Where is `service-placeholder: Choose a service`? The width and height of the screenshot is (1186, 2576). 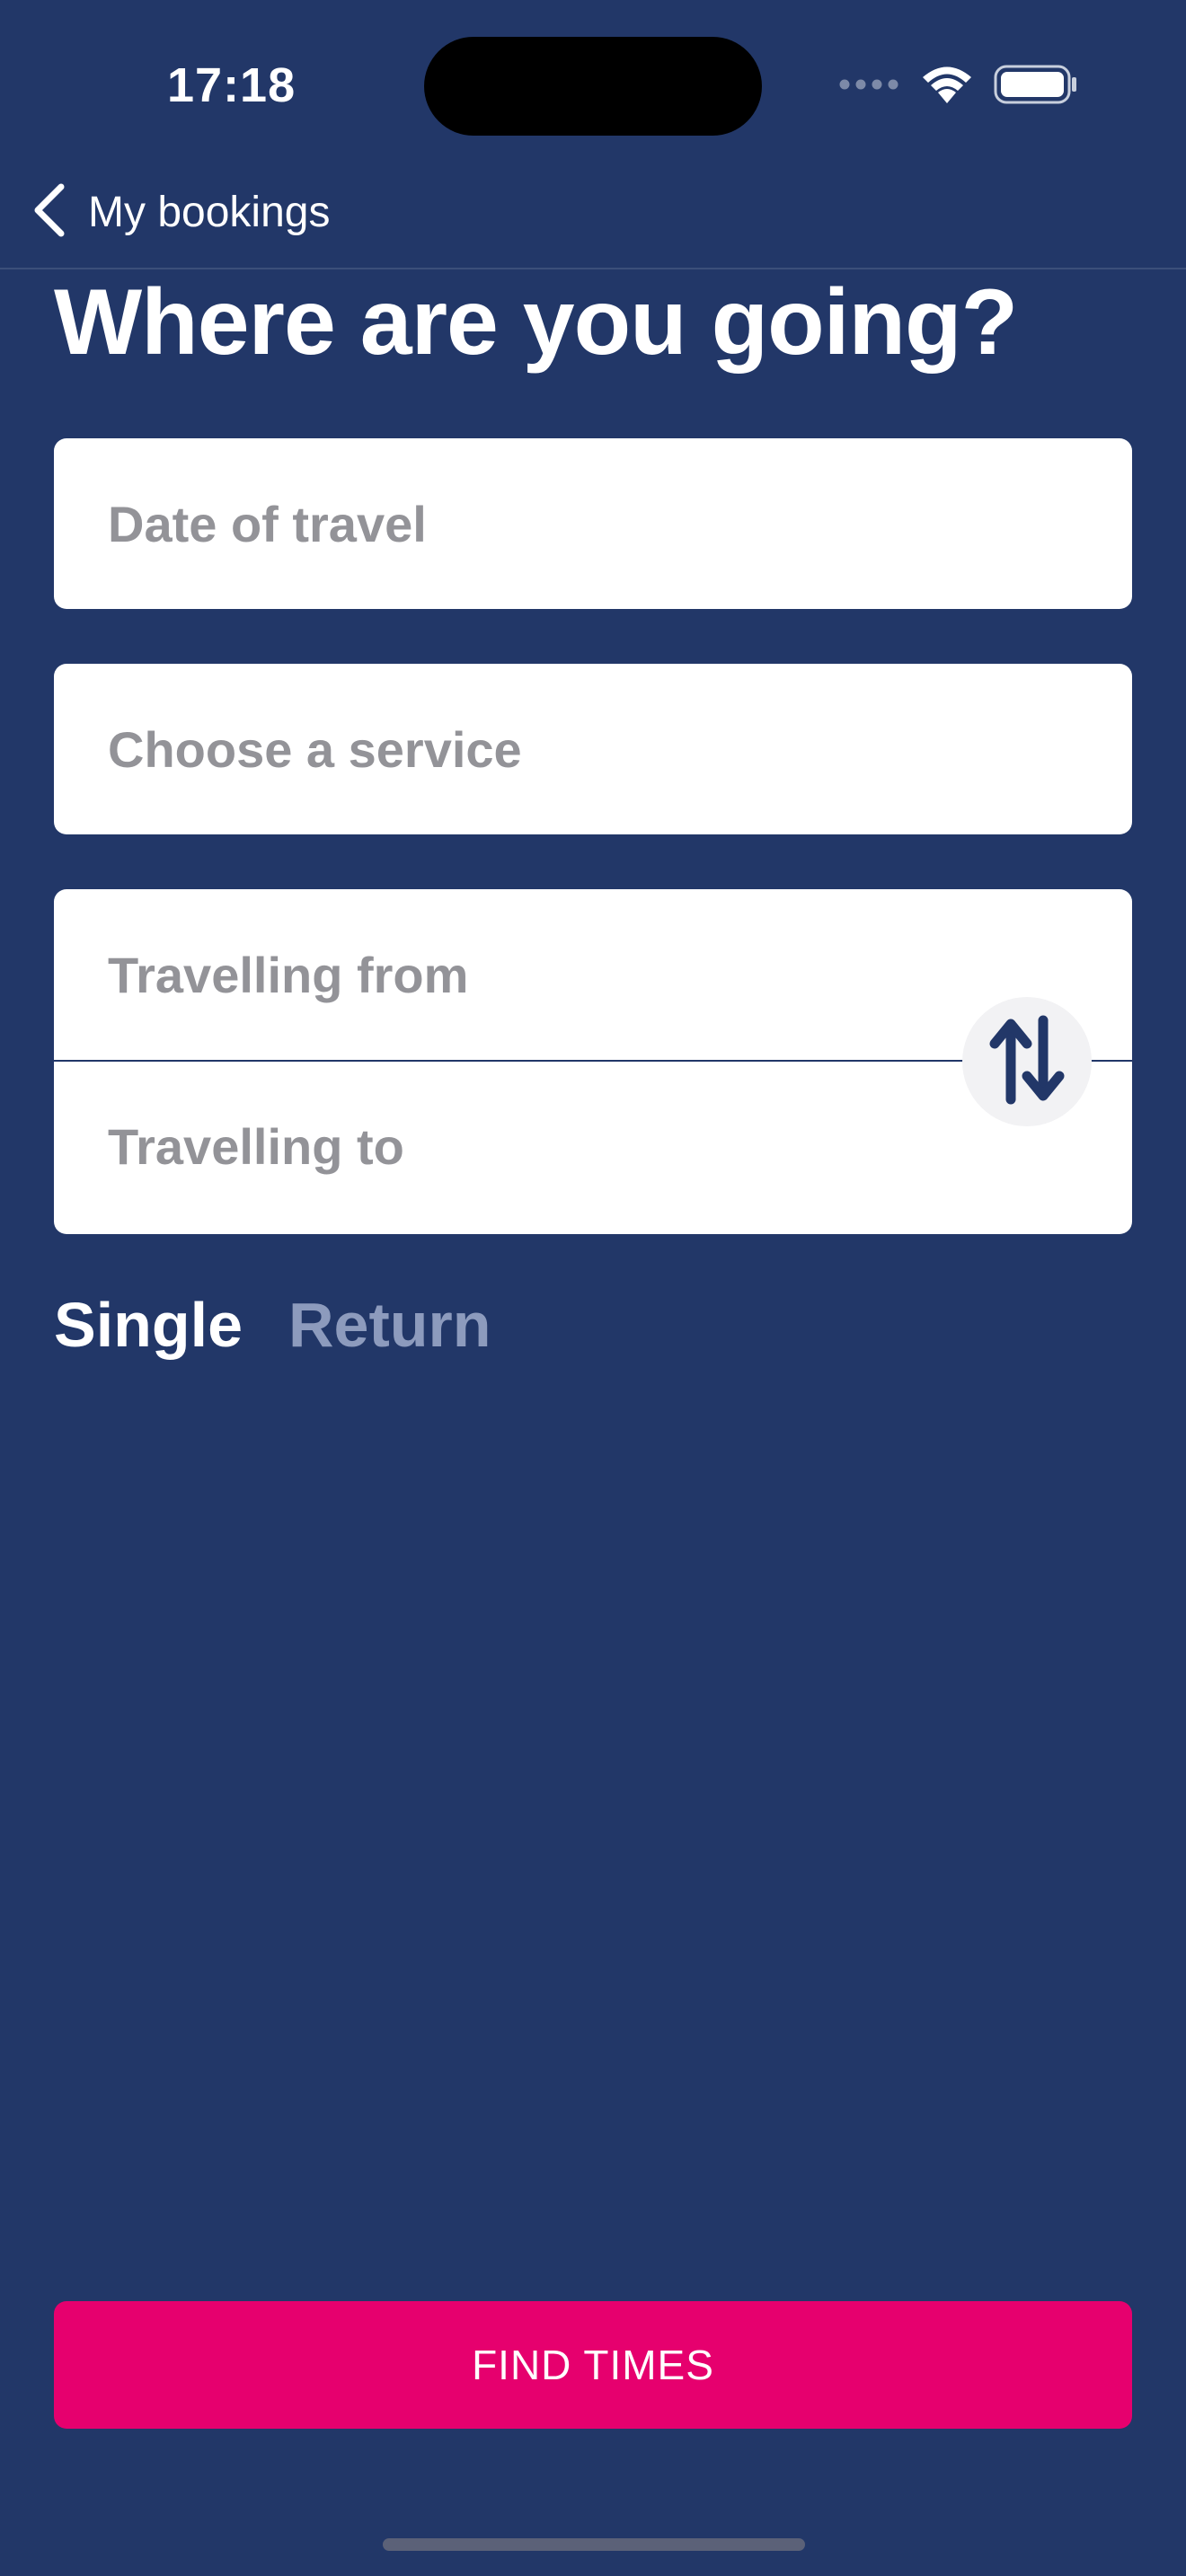 service-placeholder: Choose a service is located at coordinates (315, 749).